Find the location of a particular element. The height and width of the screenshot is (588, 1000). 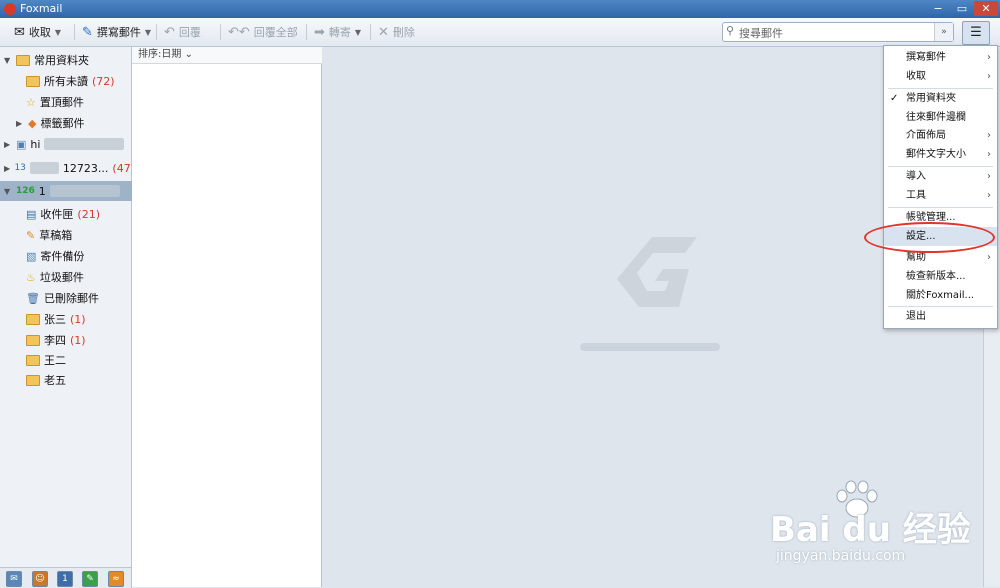

module-switcher: ✉ ☺ 1 ✎ ≈ is located at coordinates (66, 577).